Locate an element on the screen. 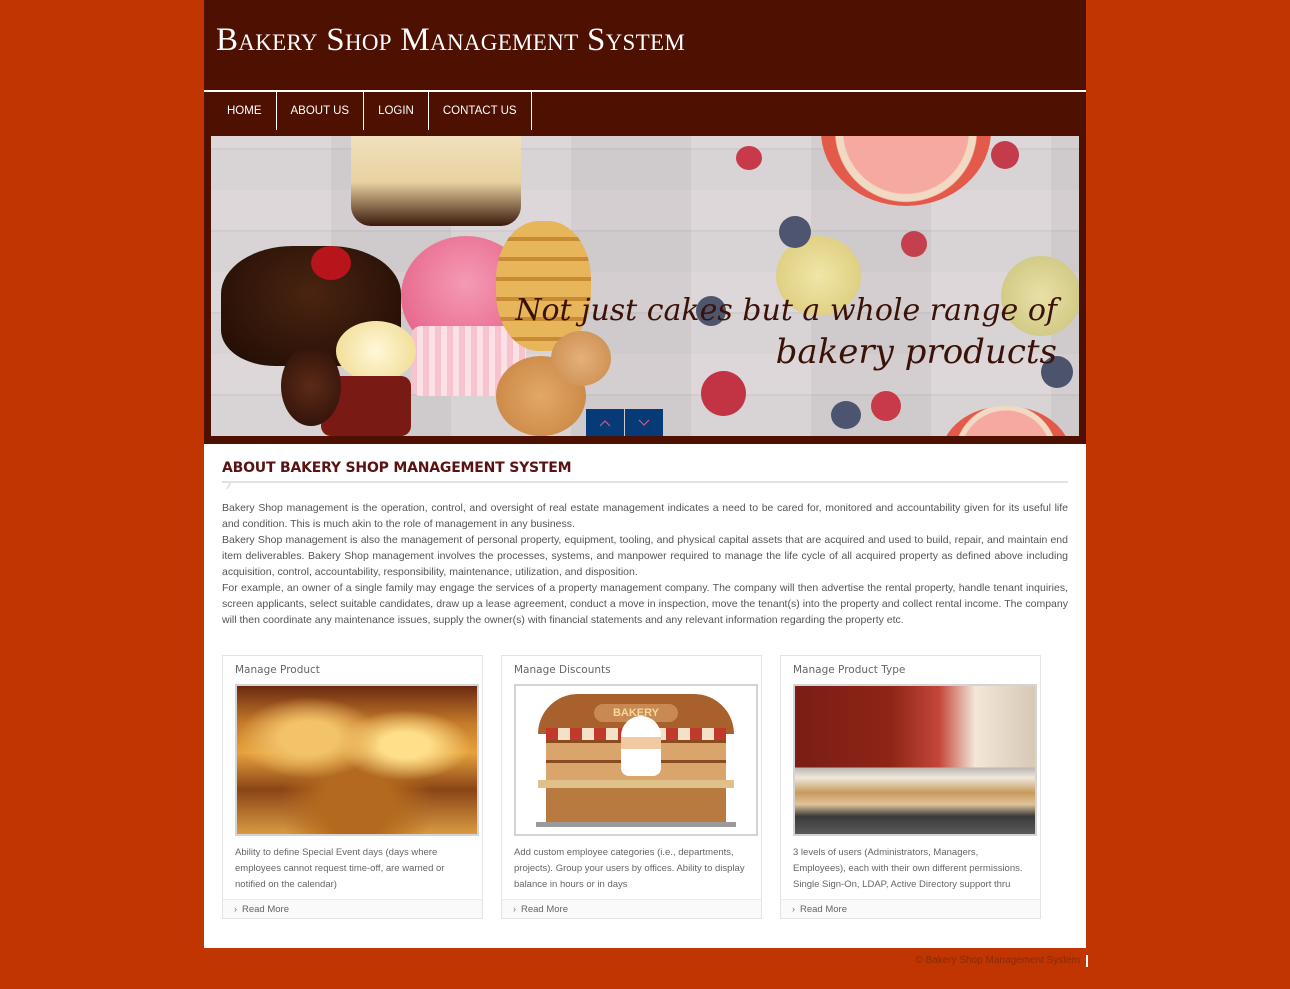 The image size is (1290, 989). bakery-shelves-image is located at coordinates (357, 760).